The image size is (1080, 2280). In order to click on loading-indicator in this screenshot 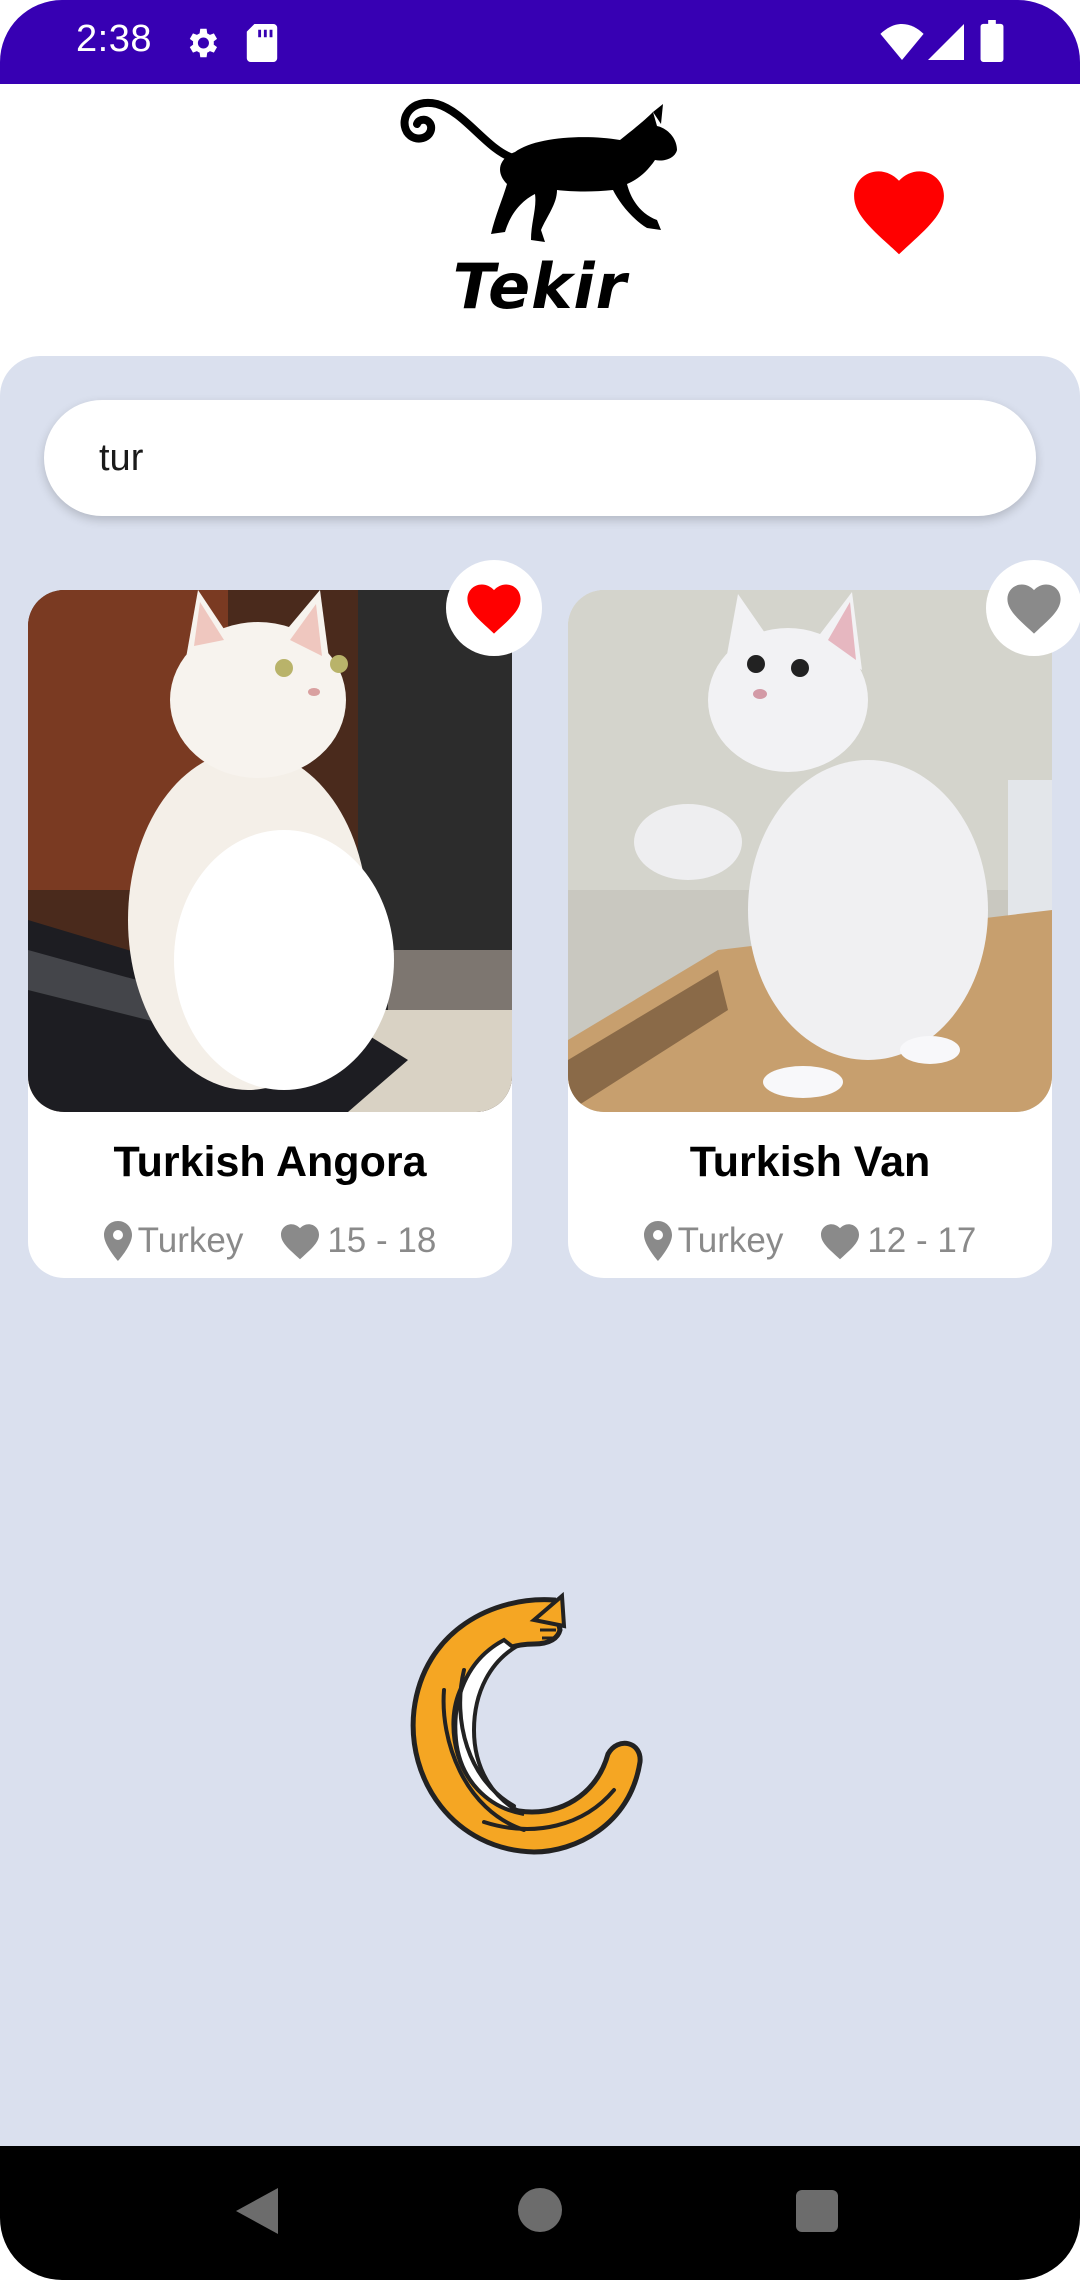, I will do `click(524, 1725)`.